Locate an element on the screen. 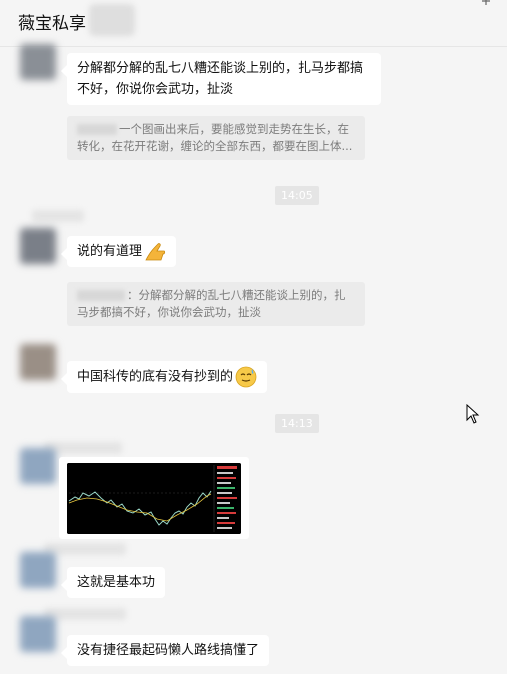 The height and width of the screenshot is (674, 507). chat-title: 薇宝私享 is located at coordinates (52, 24).